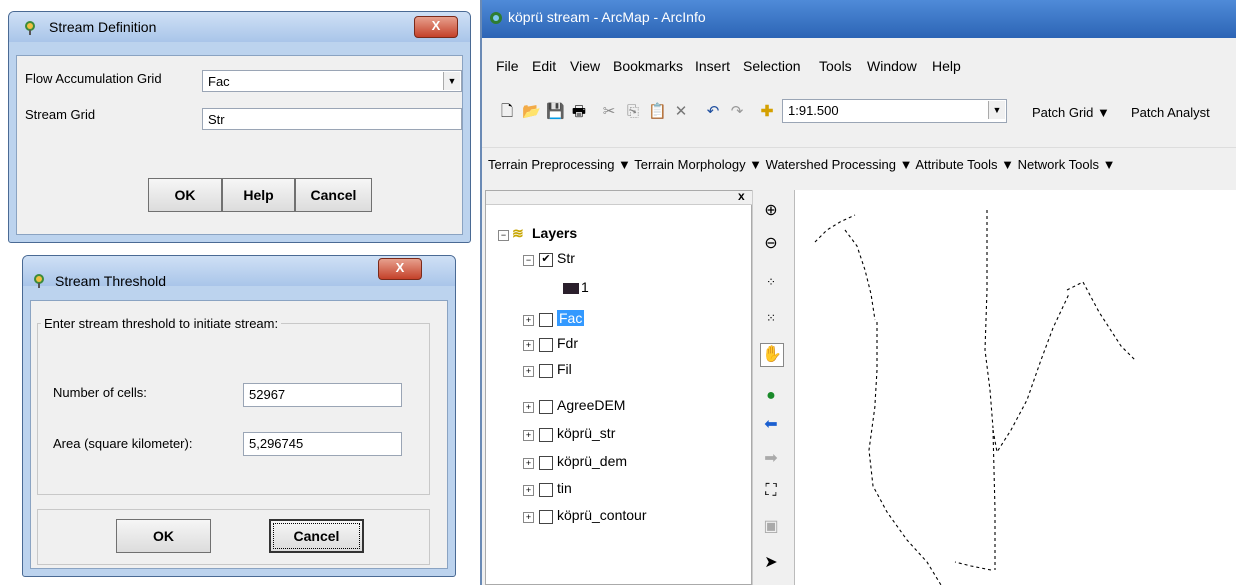  Describe the element at coordinates (648, 66) in the screenshot. I see `menu-bookmarks: Bookmarks` at that location.